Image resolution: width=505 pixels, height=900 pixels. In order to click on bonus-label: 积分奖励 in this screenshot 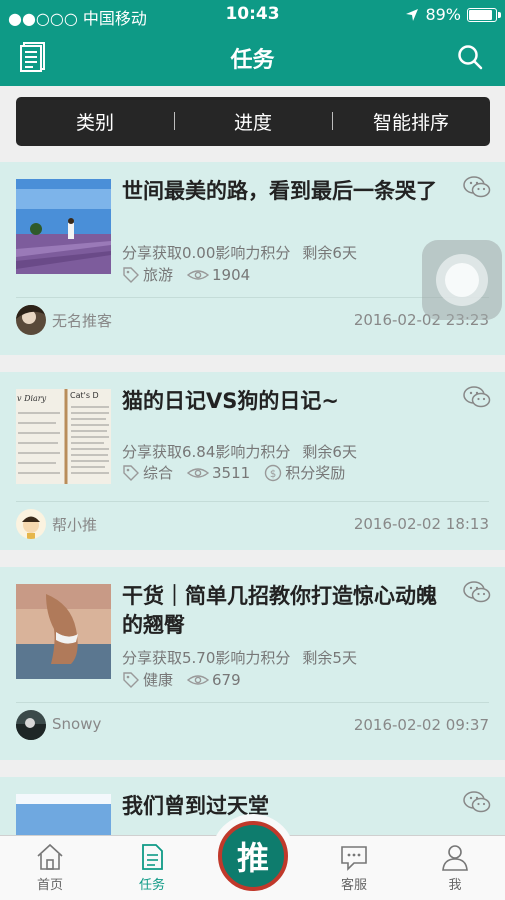, I will do `click(315, 473)`.